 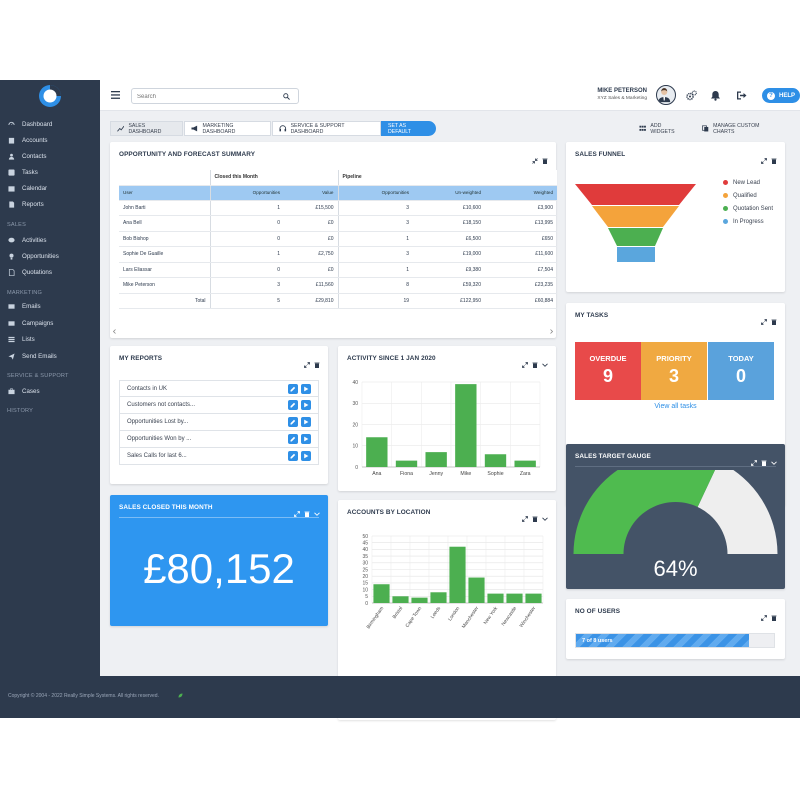 What do you see at coordinates (20, 411) in the screenshot?
I see `sidebar-section-history: HISTORY` at bounding box center [20, 411].